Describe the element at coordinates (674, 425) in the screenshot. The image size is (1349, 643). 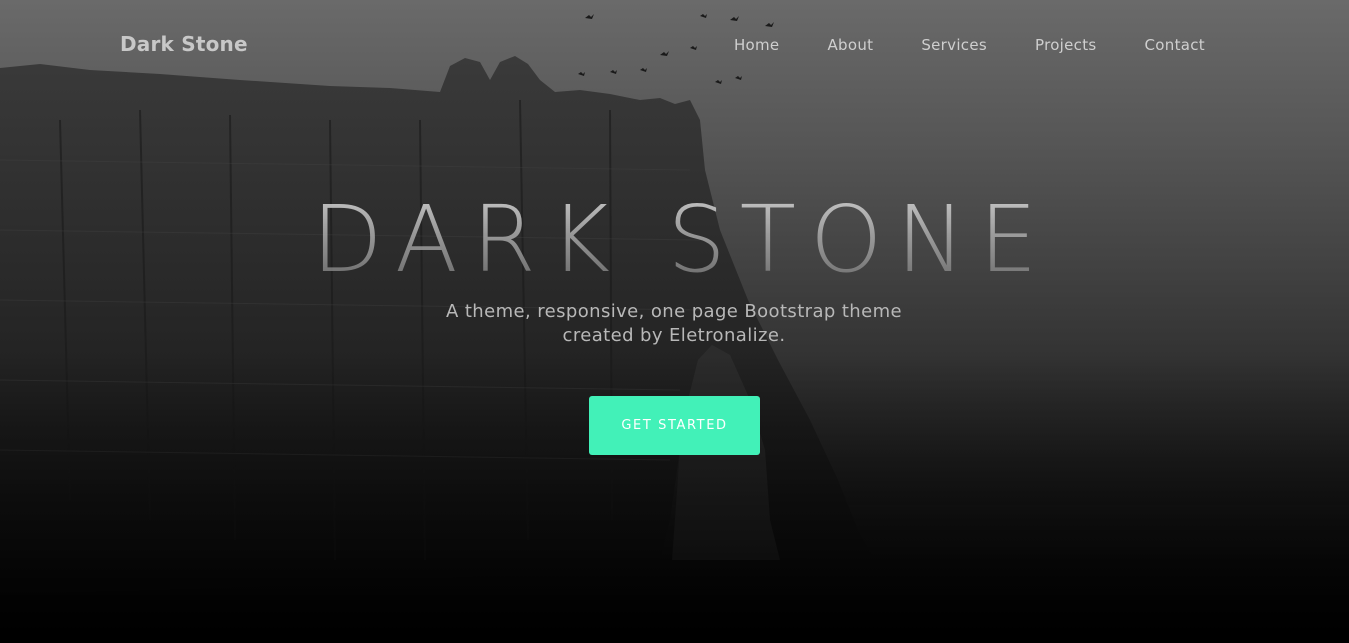
I see `get-started-button: GET STARTED` at that location.